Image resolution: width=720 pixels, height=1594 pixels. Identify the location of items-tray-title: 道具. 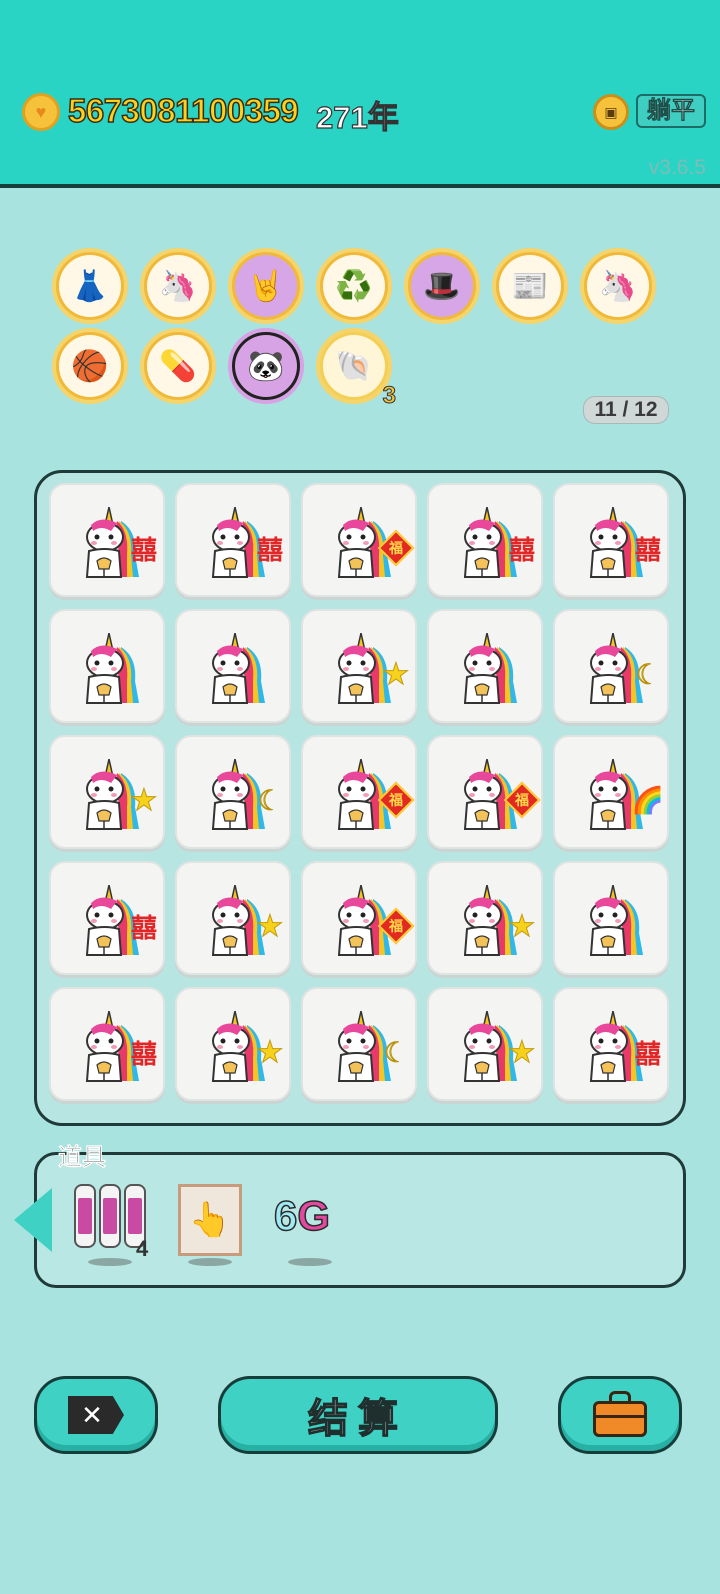
(82, 1158).